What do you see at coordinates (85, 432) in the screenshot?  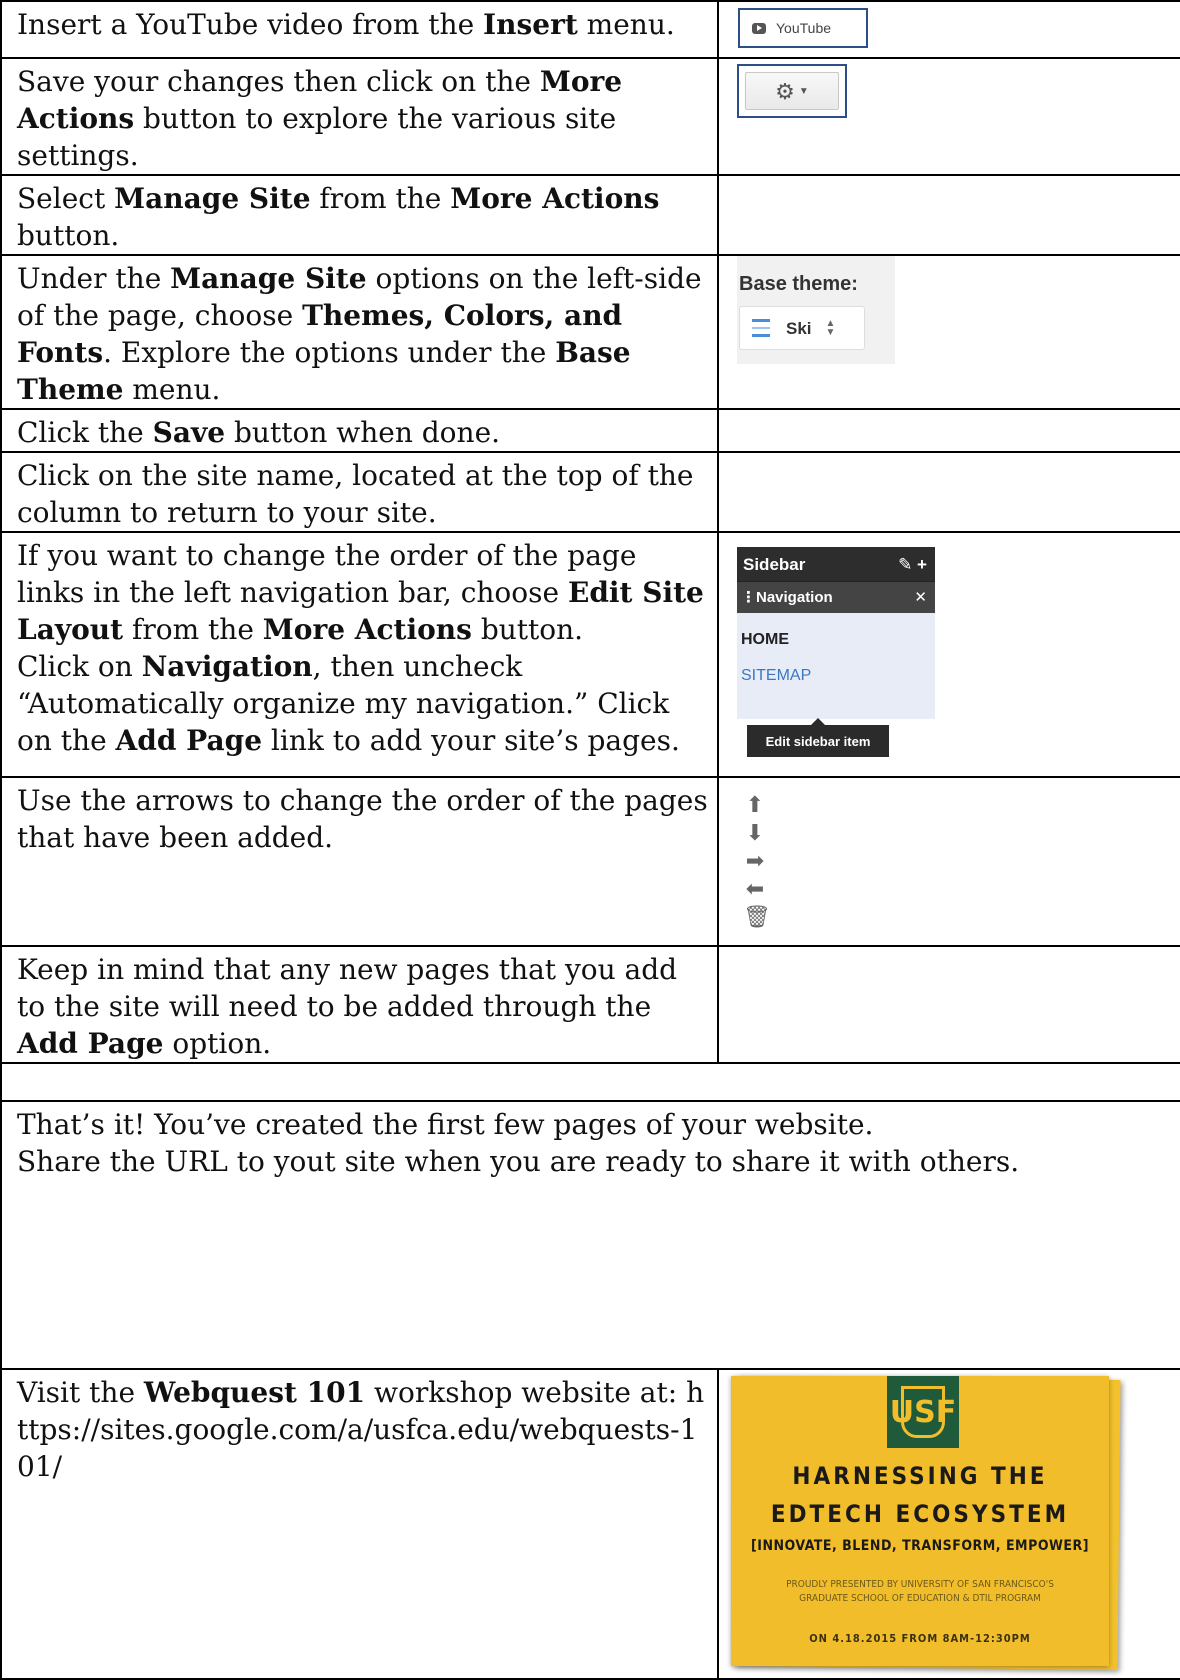 I see `text-run: Click the` at bounding box center [85, 432].